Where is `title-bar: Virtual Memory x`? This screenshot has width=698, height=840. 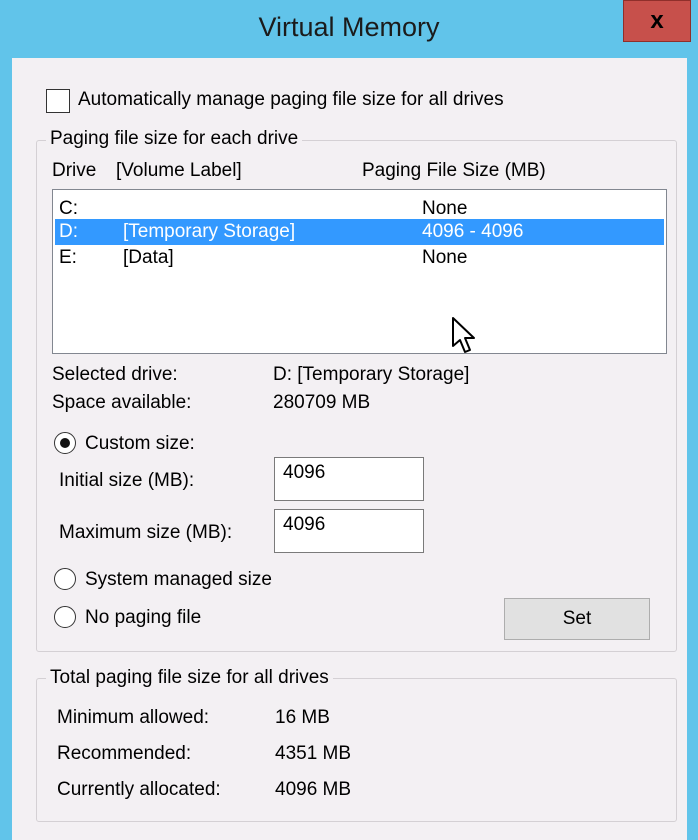
title-bar: Virtual Memory x is located at coordinates (349, 29).